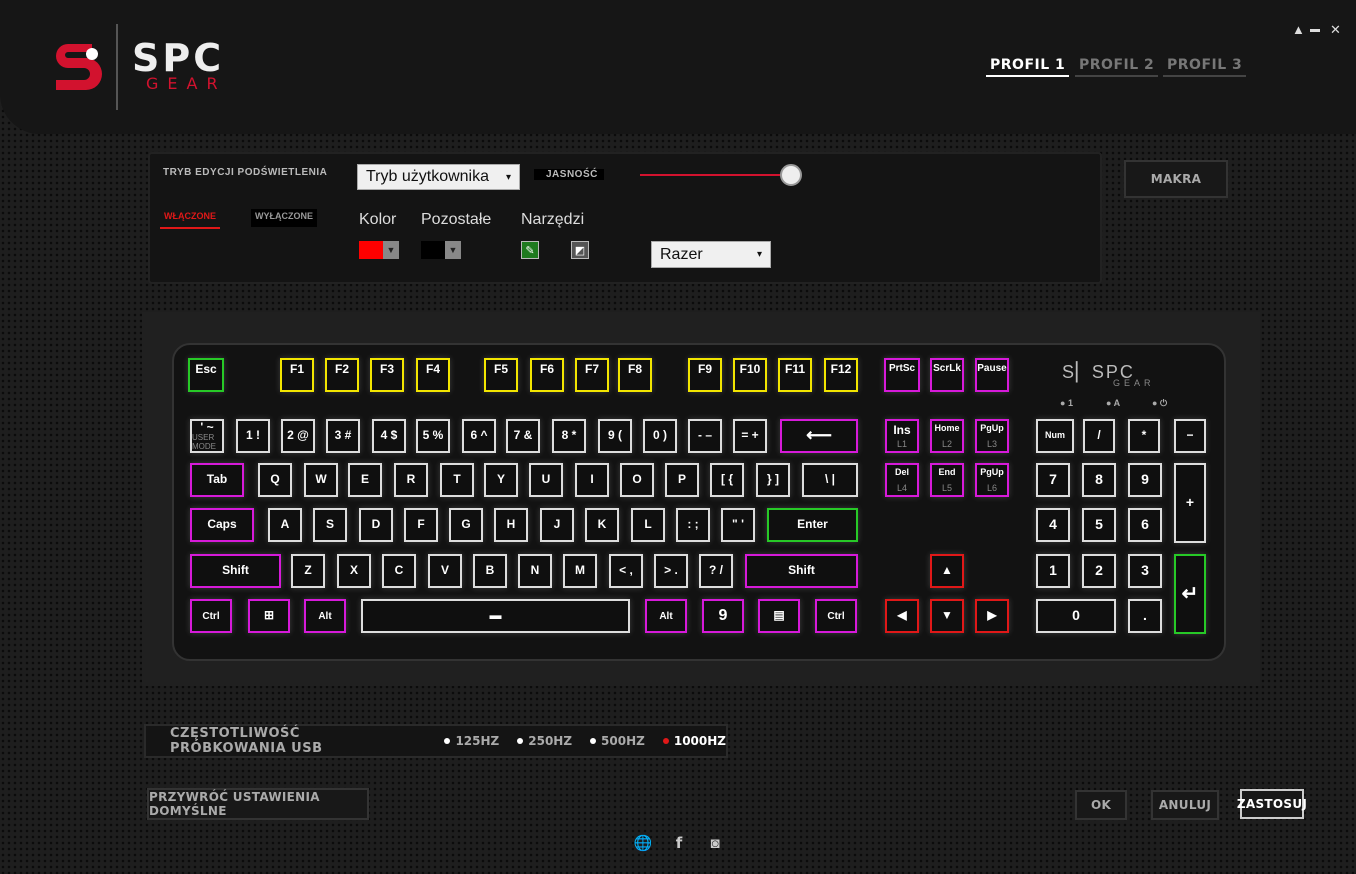 This screenshot has height=874, width=1356. What do you see at coordinates (947, 616) in the screenshot?
I see `key-arrow-down: ▼` at bounding box center [947, 616].